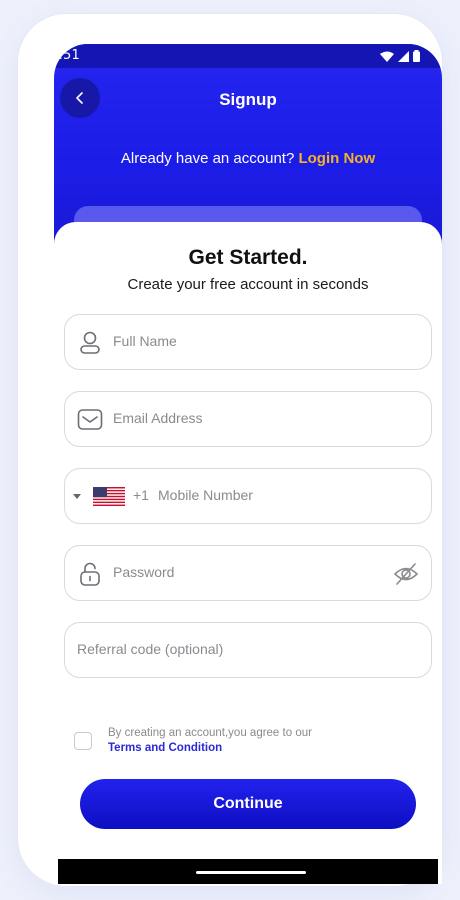 This screenshot has width=460, height=900. Describe the element at coordinates (90, 342) in the screenshot. I see `user-icon` at that location.